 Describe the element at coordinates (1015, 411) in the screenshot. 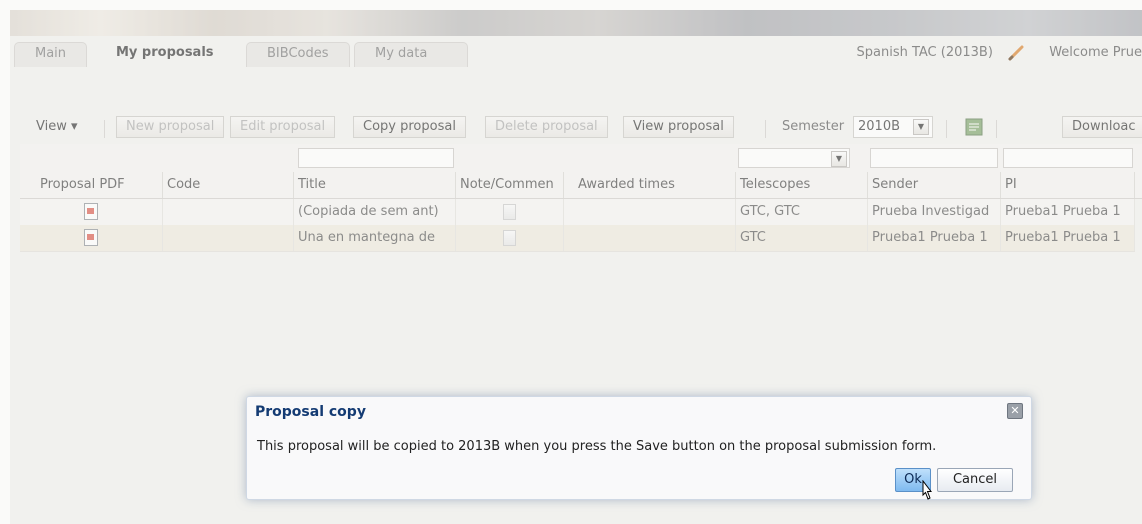

I see `close-icon: ✕` at that location.